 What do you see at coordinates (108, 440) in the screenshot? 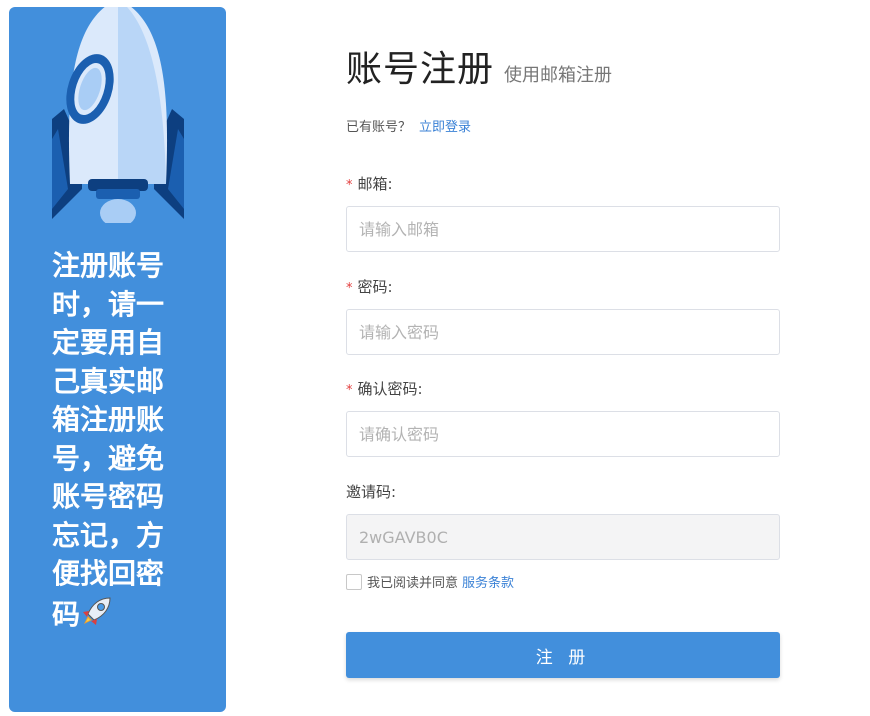
I see `promo-message: 注册账号时，请一定要用自己真实邮箱注册账号，避免账号密码忘记，方便找回密码` at bounding box center [108, 440].